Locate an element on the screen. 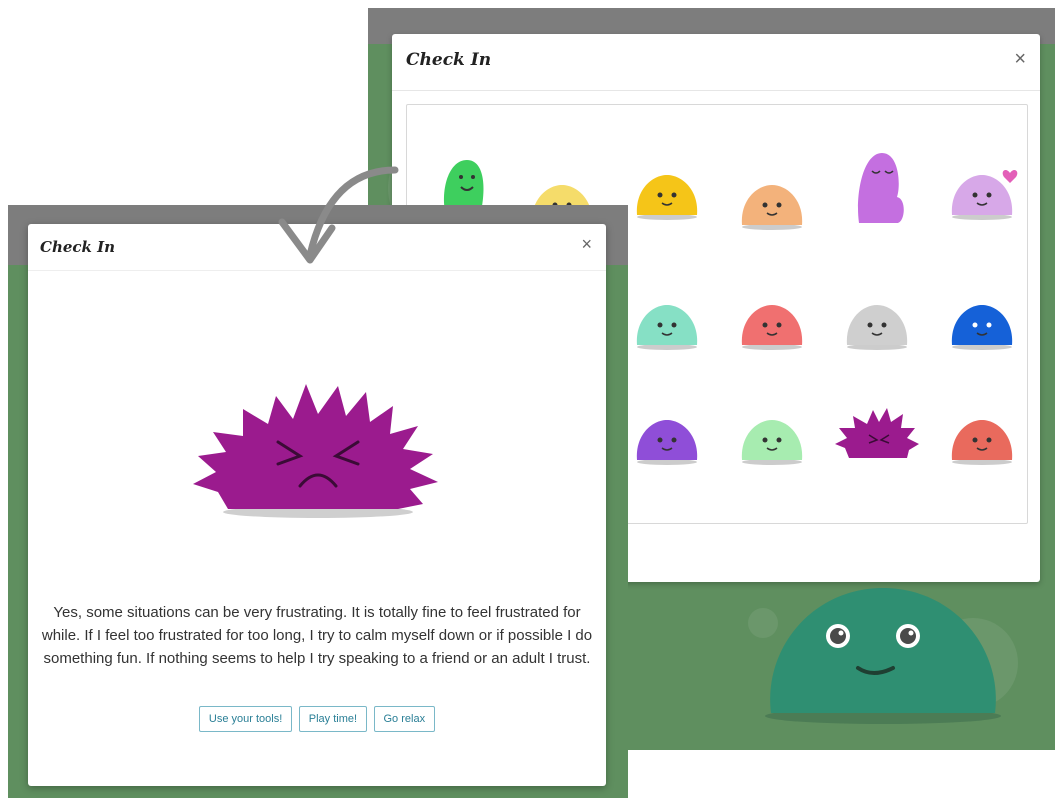 This screenshot has height=798, width=1055. main-character-blob is located at coordinates (883, 653).